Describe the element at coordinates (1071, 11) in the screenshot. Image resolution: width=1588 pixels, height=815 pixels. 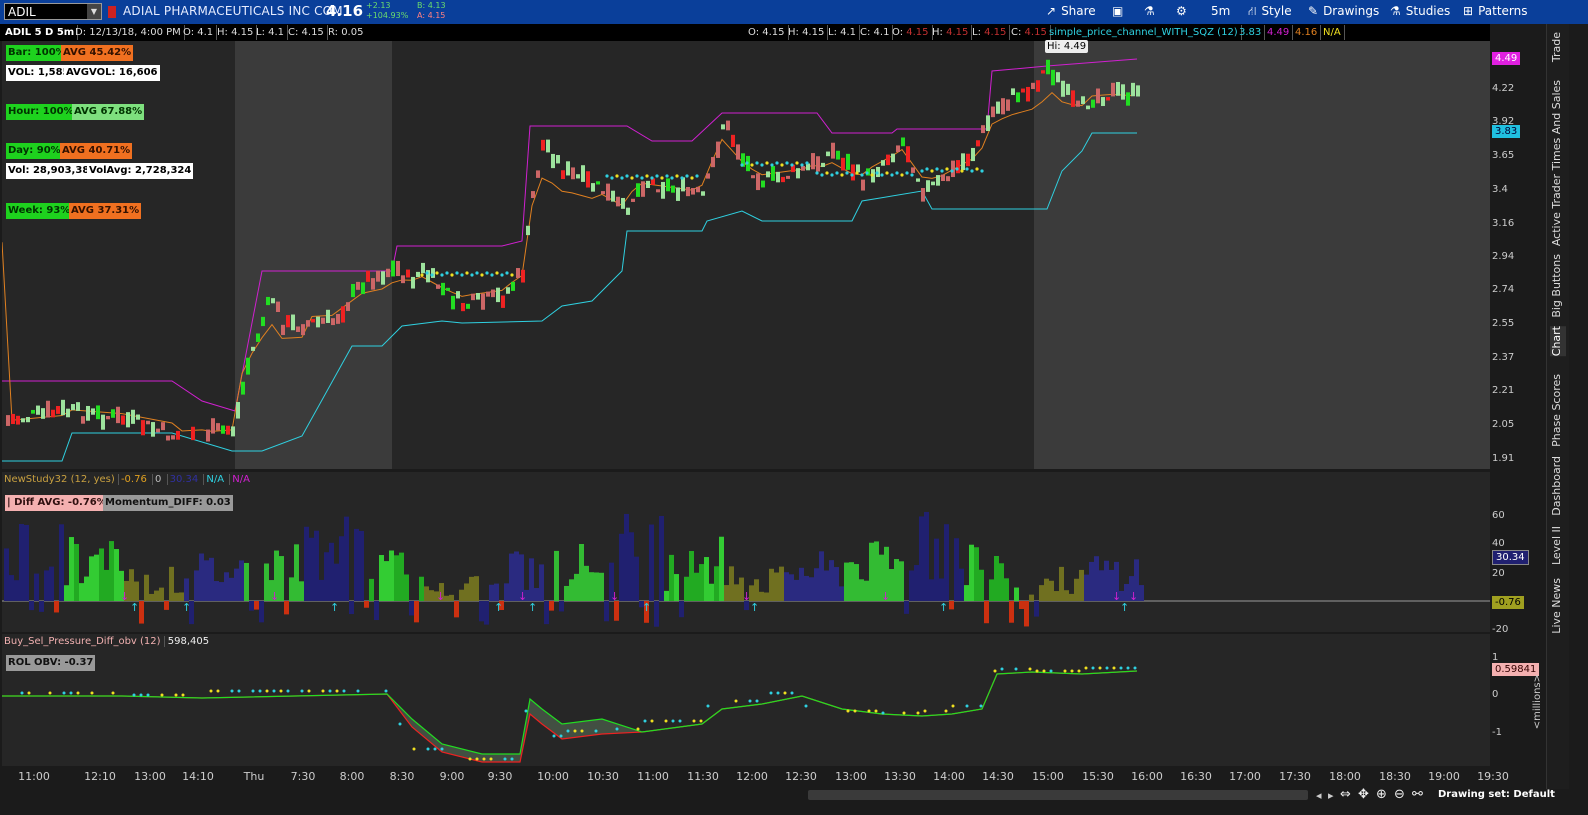
I see `share-button: ↗ Share` at that location.